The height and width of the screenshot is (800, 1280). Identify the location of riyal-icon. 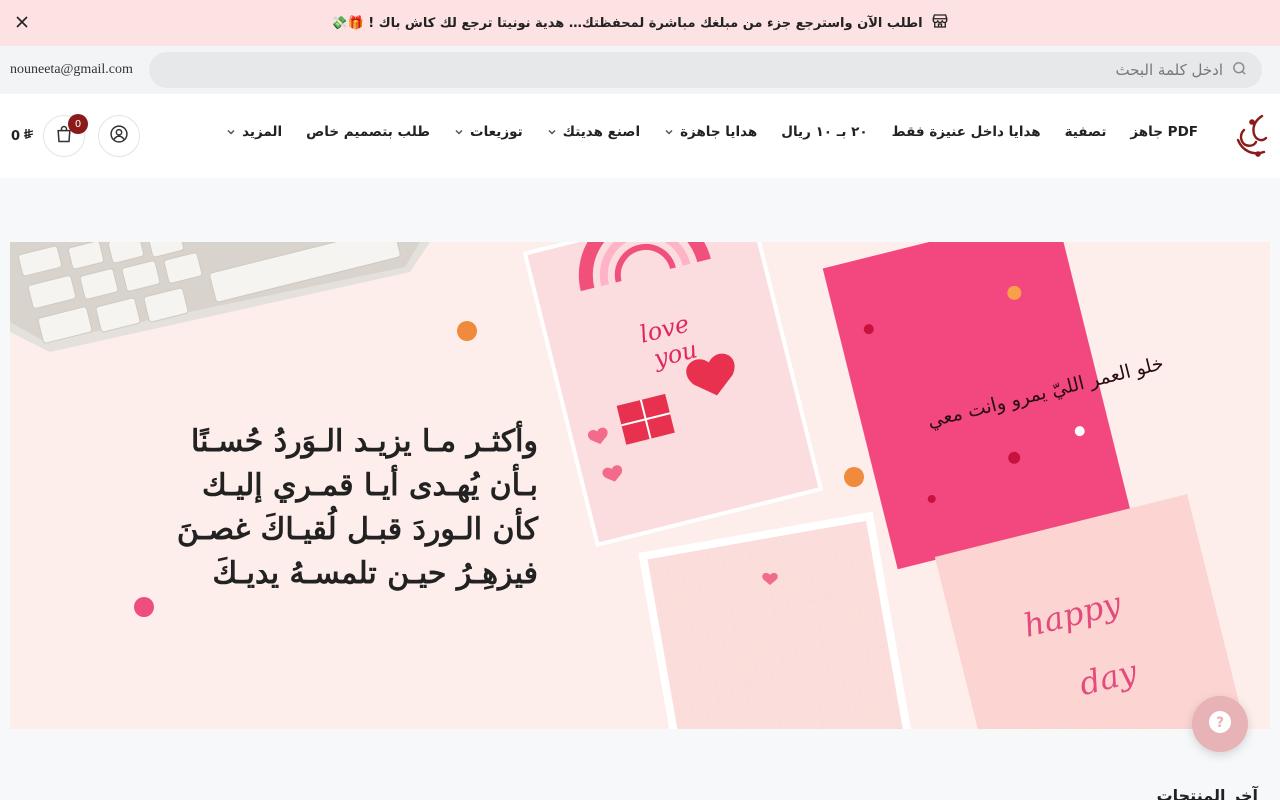
(28, 136).